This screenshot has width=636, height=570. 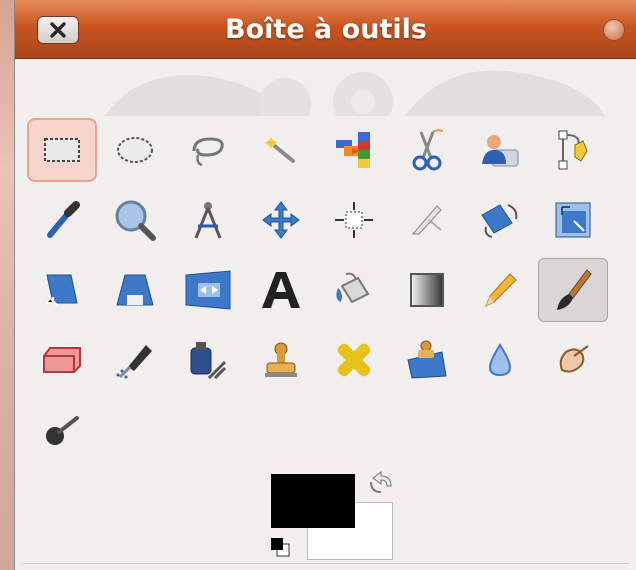 I want to click on paintbrush-icon, so click(x=574, y=289).